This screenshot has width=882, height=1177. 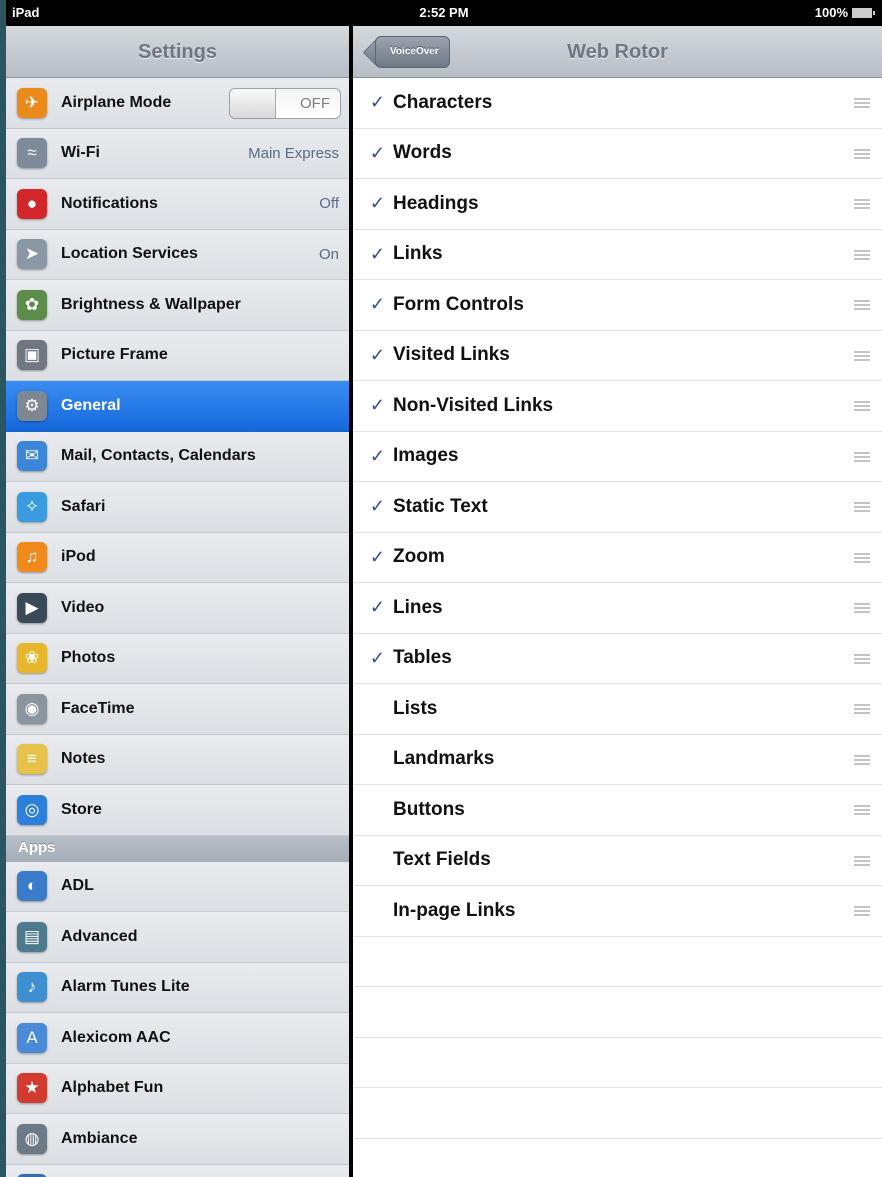 I want to click on store-icon: ◎, so click(x=32, y=809).